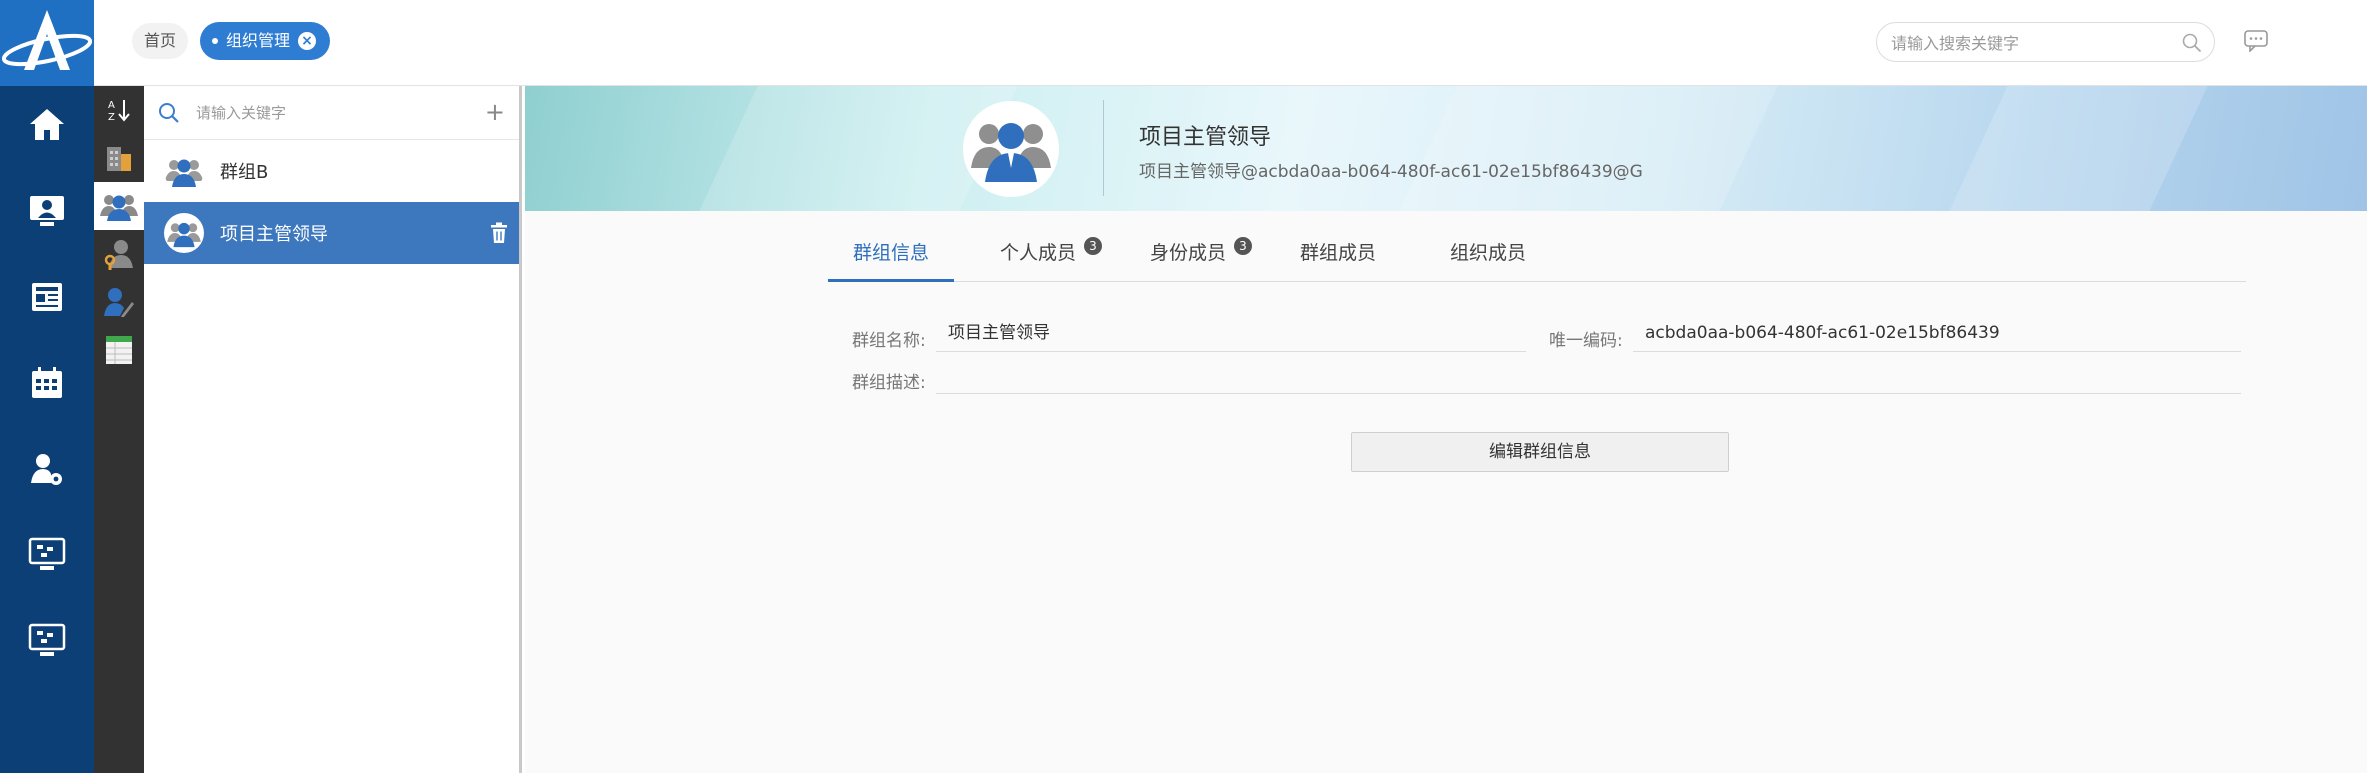 This screenshot has width=2367, height=773. What do you see at coordinates (119, 429) in the screenshot?
I see `sub-nav-strip: AZ` at bounding box center [119, 429].